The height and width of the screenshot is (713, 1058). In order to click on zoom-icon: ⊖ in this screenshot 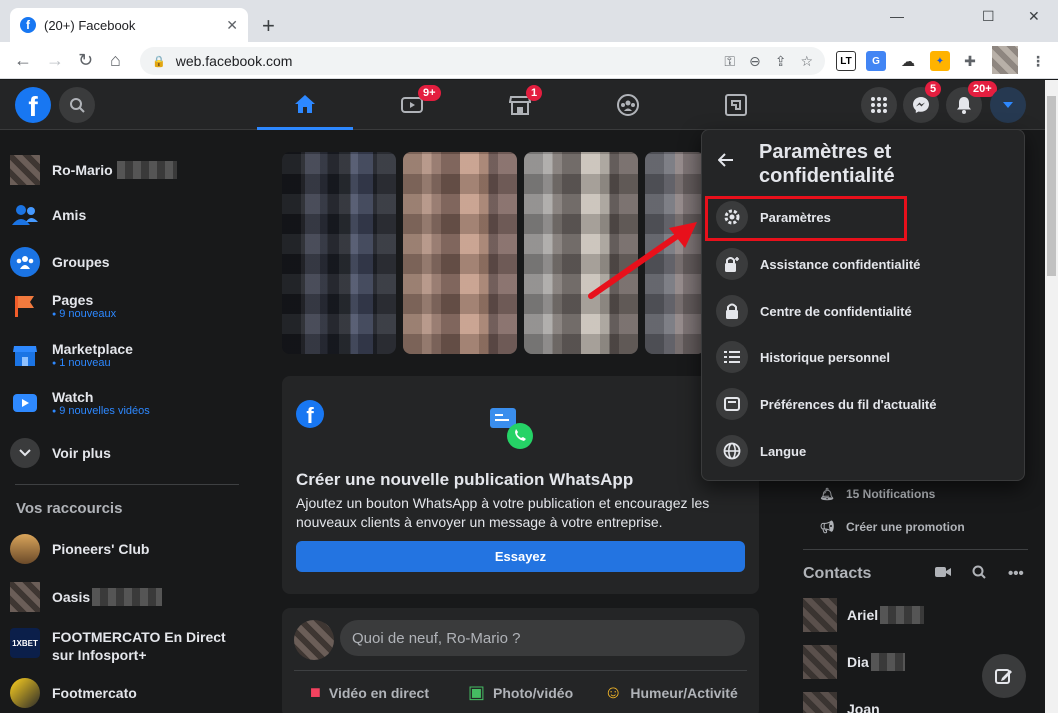, I will do `click(755, 61)`.